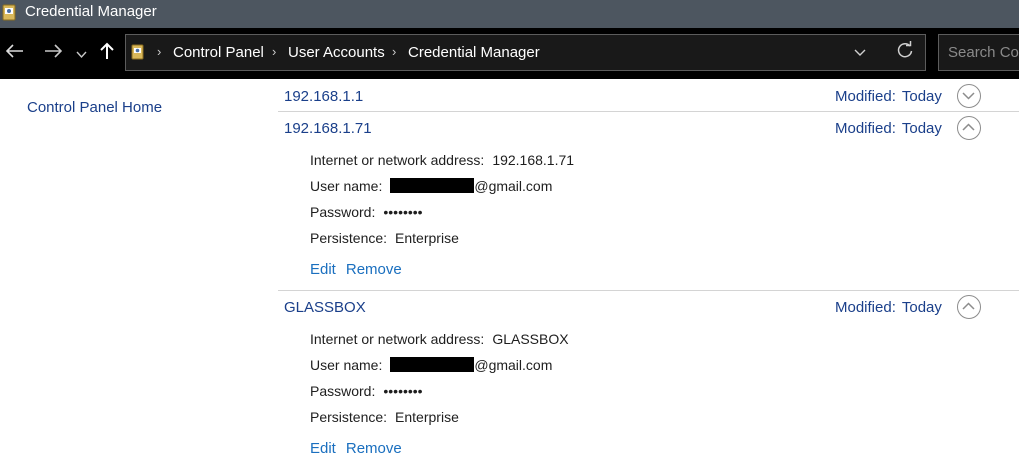 Image resolution: width=1019 pixels, height=464 pixels. Describe the element at coordinates (328, 128) in the screenshot. I see `credential-name: 192.168.1.71` at that location.